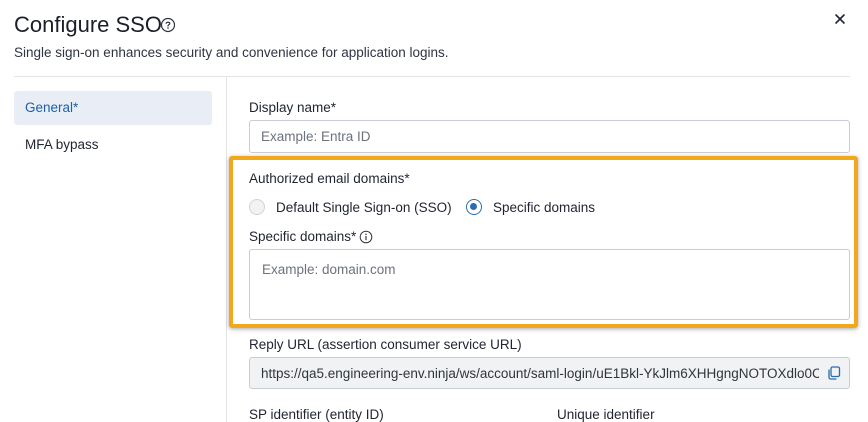  What do you see at coordinates (834, 373) in the screenshot?
I see `copy-icon` at bounding box center [834, 373].